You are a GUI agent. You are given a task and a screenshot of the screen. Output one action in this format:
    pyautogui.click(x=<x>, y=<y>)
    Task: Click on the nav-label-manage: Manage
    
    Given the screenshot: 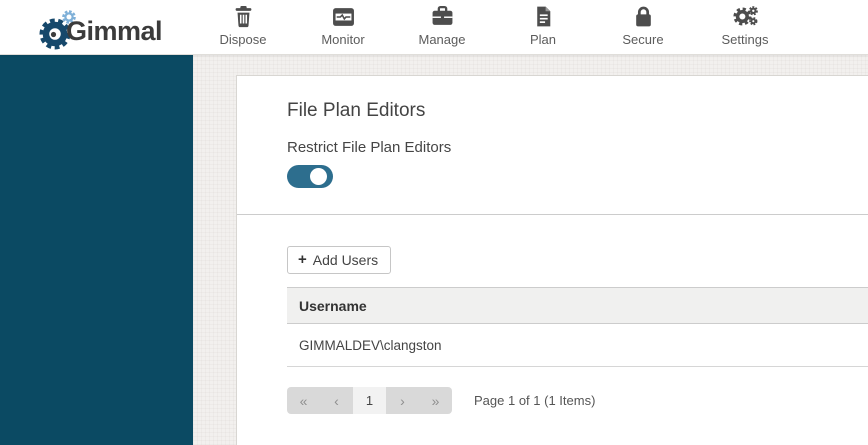 What is the action you would take?
    pyautogui.click(x=442, y=39)
    